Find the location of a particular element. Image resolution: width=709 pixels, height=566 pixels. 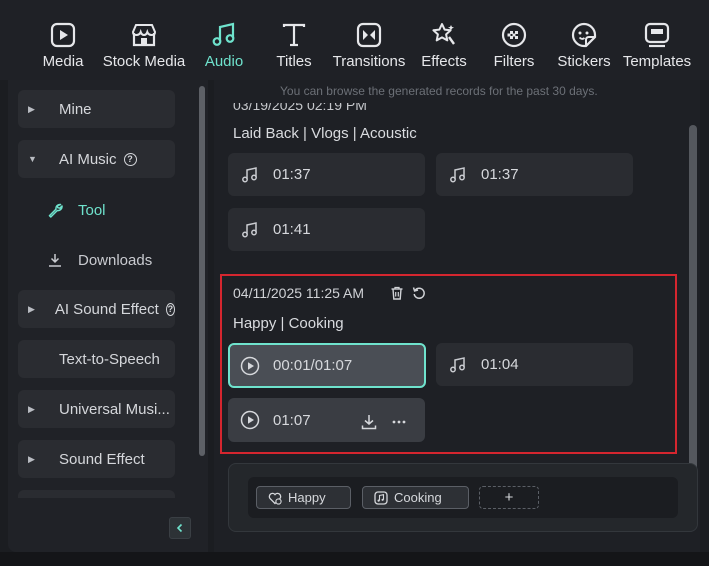

sidebar-subitem-label: Tool is located at coordinates (92, 210).